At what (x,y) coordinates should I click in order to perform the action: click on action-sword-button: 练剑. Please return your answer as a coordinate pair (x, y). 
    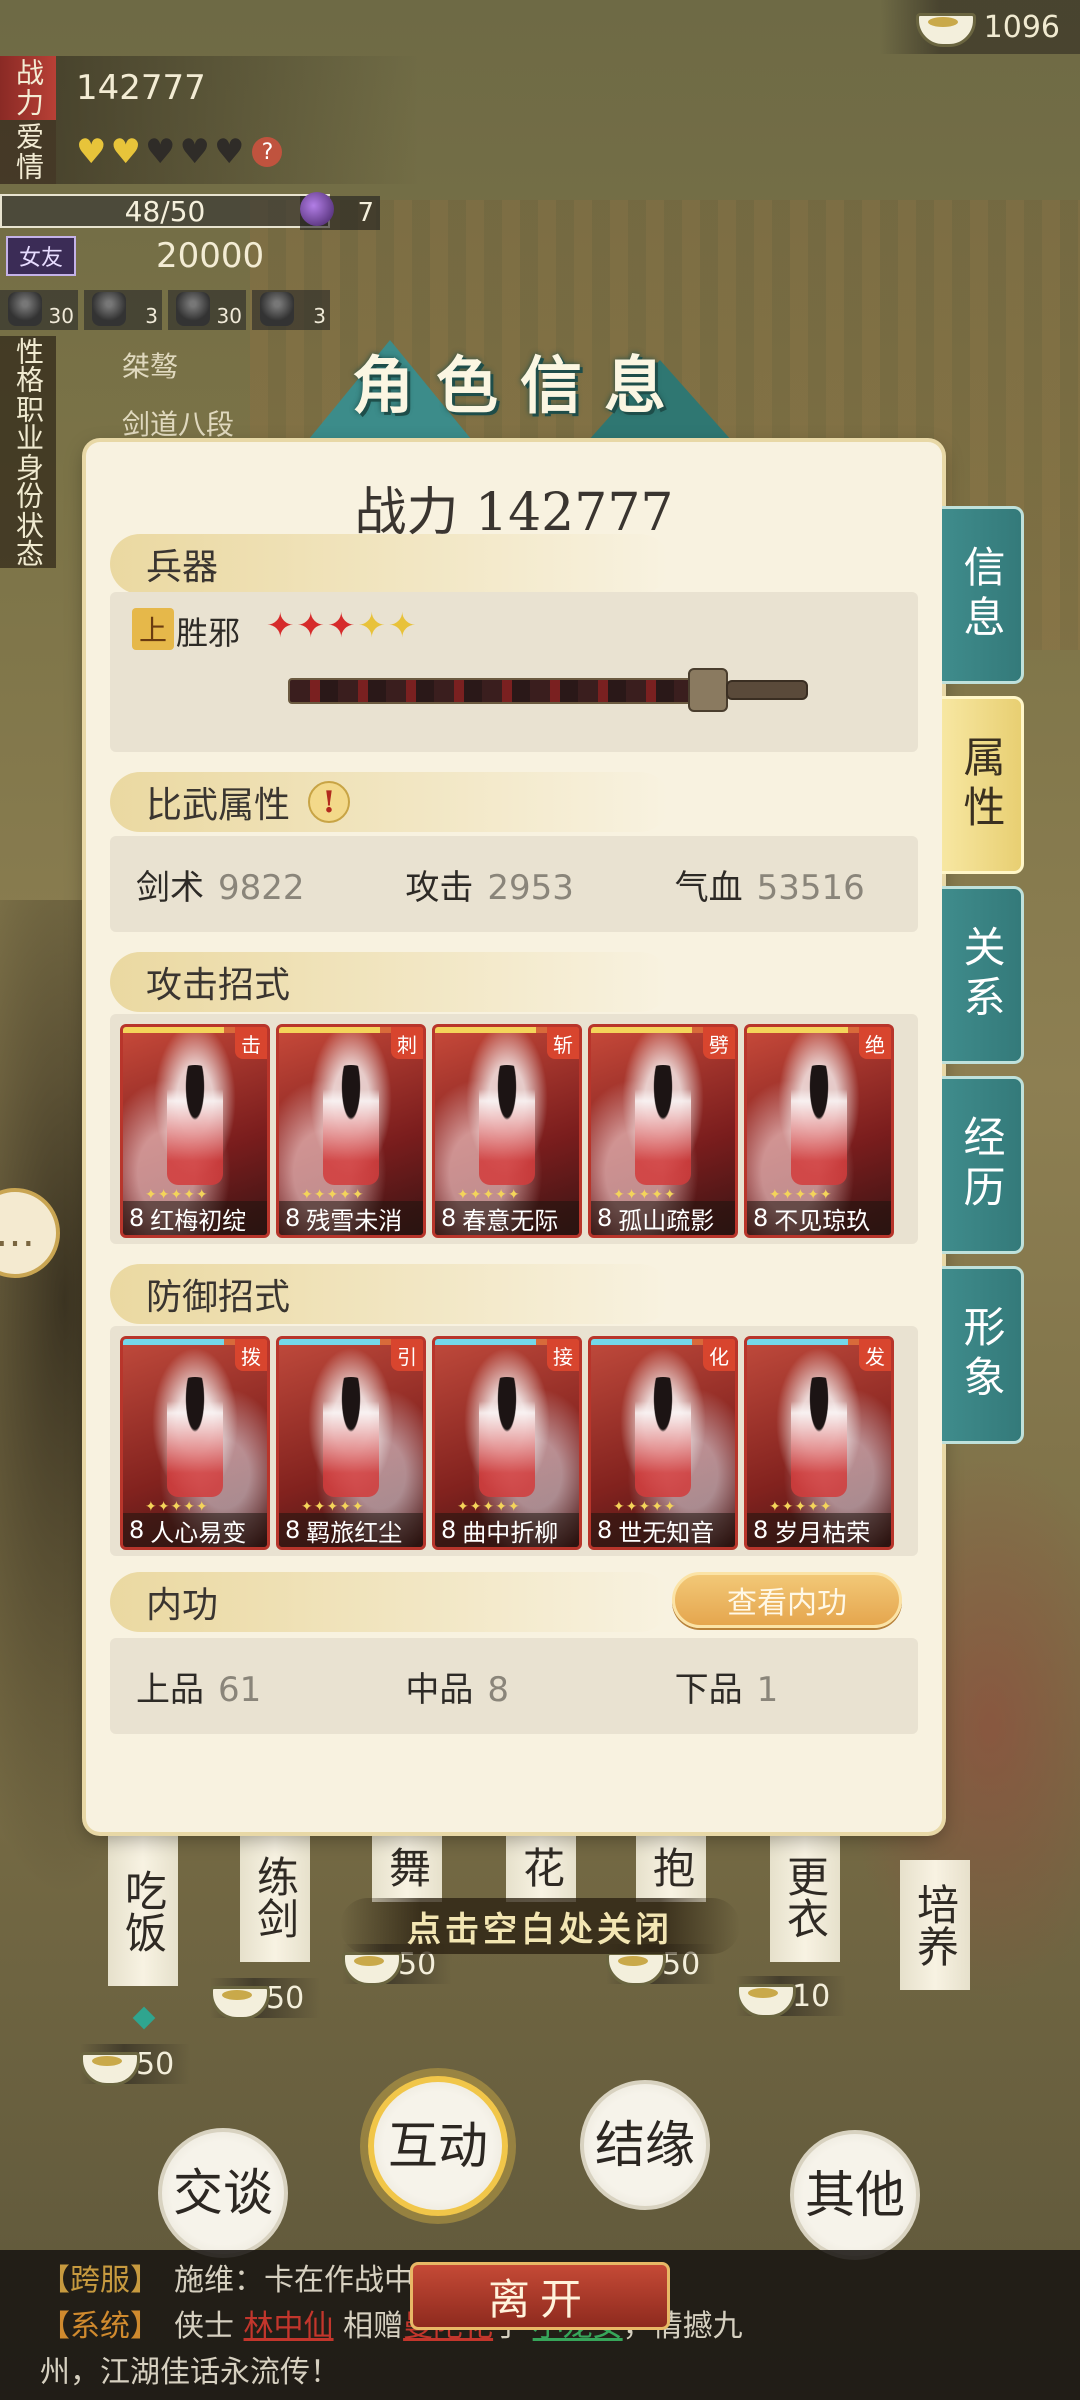
    Looking at the image, I should click on (275, 1897).